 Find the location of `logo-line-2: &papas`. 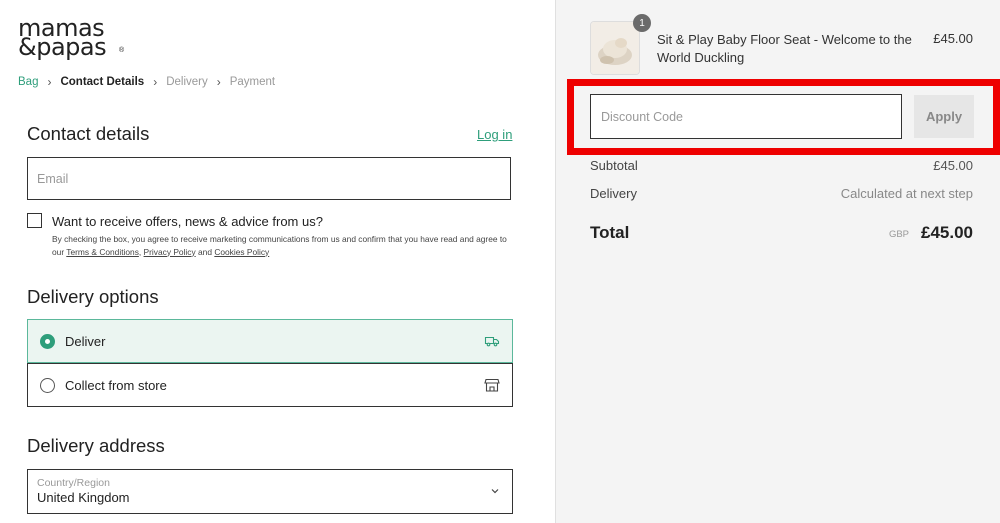

logo-line-2: &papas is located at coordinates (62, 47).